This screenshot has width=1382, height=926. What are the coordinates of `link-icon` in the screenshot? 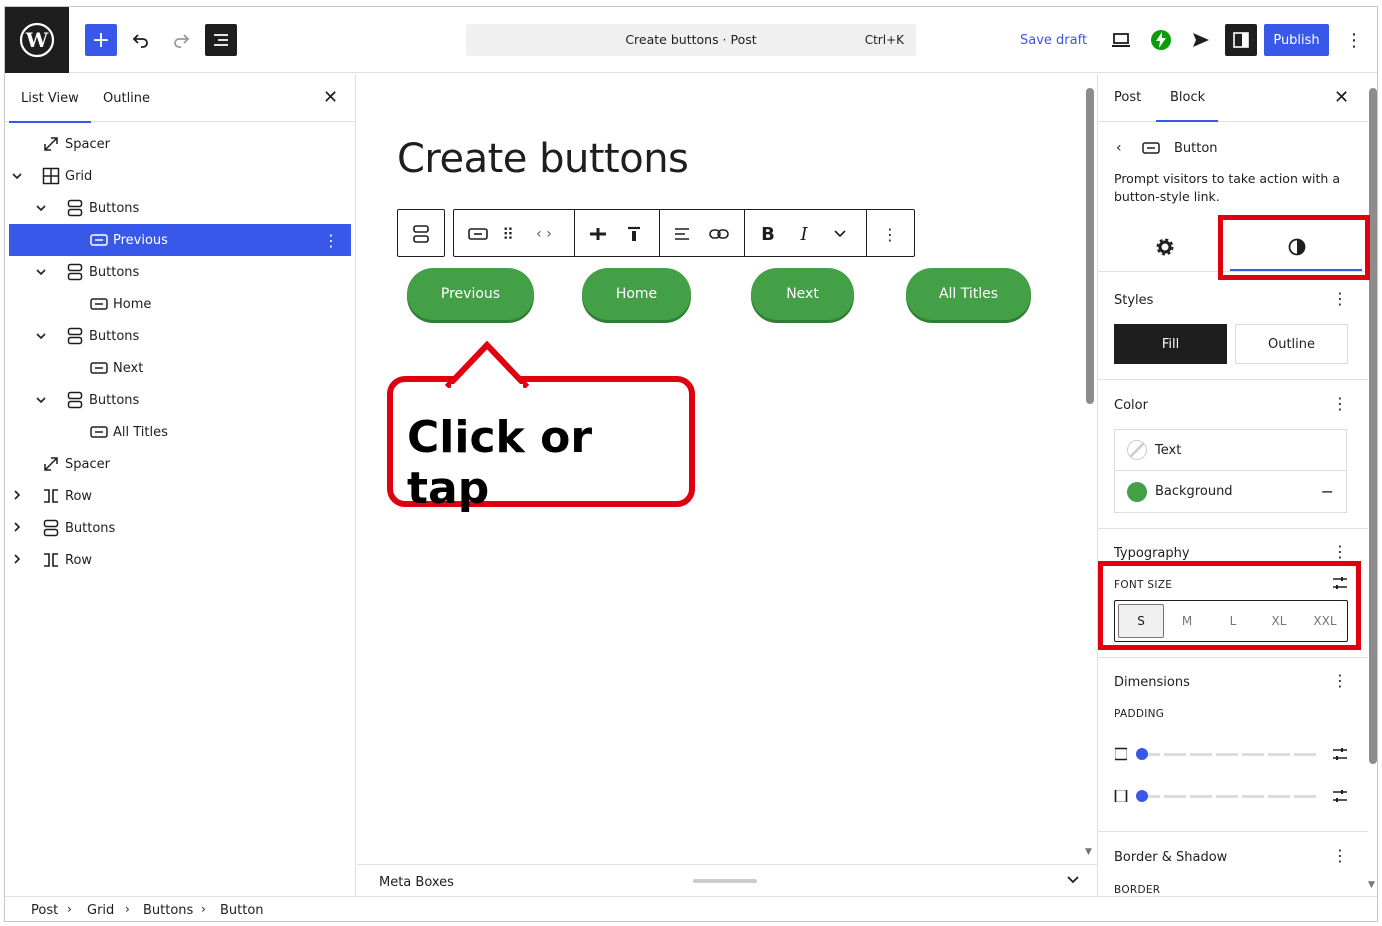 It's located at (719, 234).